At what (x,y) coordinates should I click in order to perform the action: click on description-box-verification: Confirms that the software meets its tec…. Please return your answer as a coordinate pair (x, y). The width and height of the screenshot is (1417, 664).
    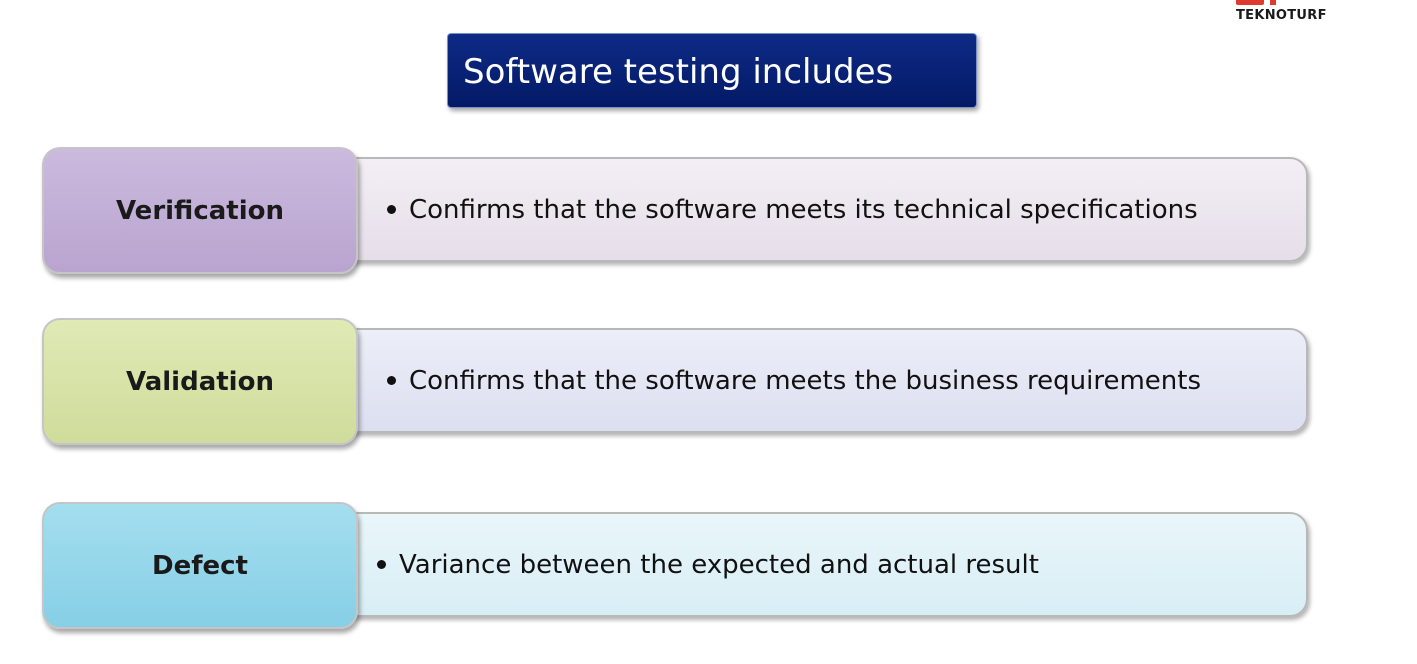
    Looking at the image, I should click on (819, 209).